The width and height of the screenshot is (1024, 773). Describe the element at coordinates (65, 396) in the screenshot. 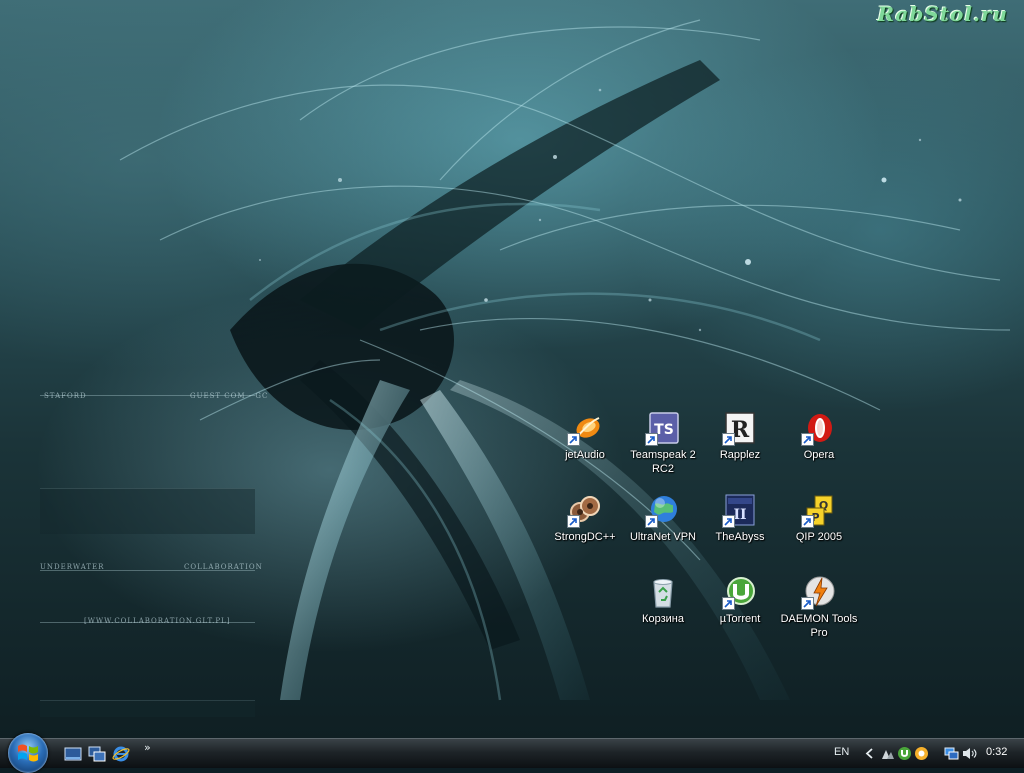

I see `wallpaper-text-staford: STAFORD` at that location.